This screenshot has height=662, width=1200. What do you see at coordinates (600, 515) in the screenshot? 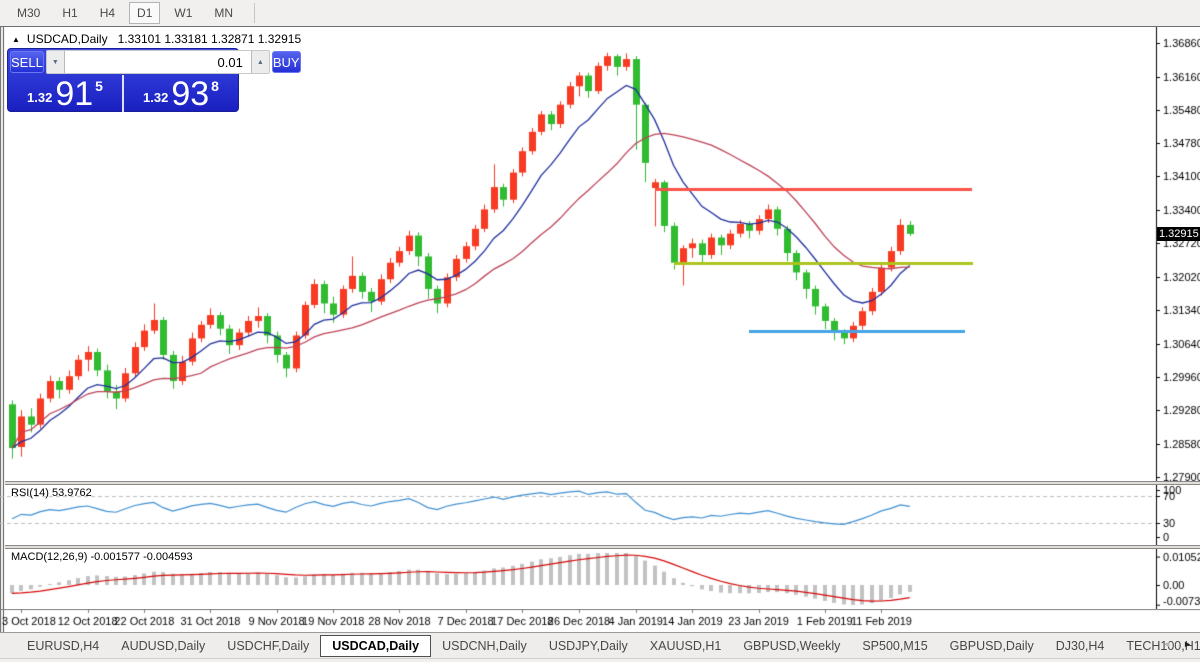
I see `rsi-panel-canvas` at bounding box center [600, 515].